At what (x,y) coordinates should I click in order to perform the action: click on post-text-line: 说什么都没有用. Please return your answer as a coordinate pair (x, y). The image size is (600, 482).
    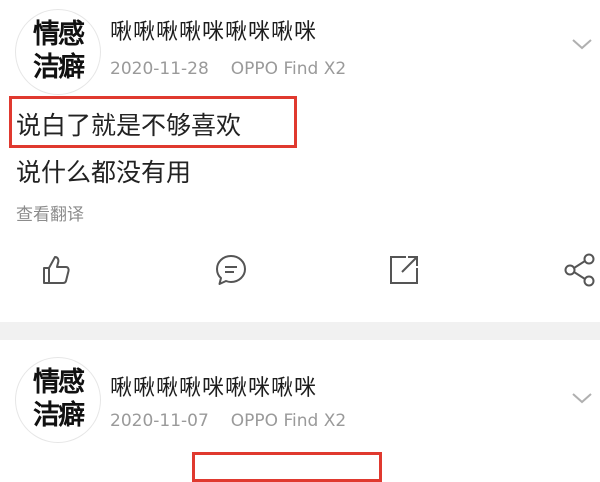
    Looking at the image, I should click on (104, 172).